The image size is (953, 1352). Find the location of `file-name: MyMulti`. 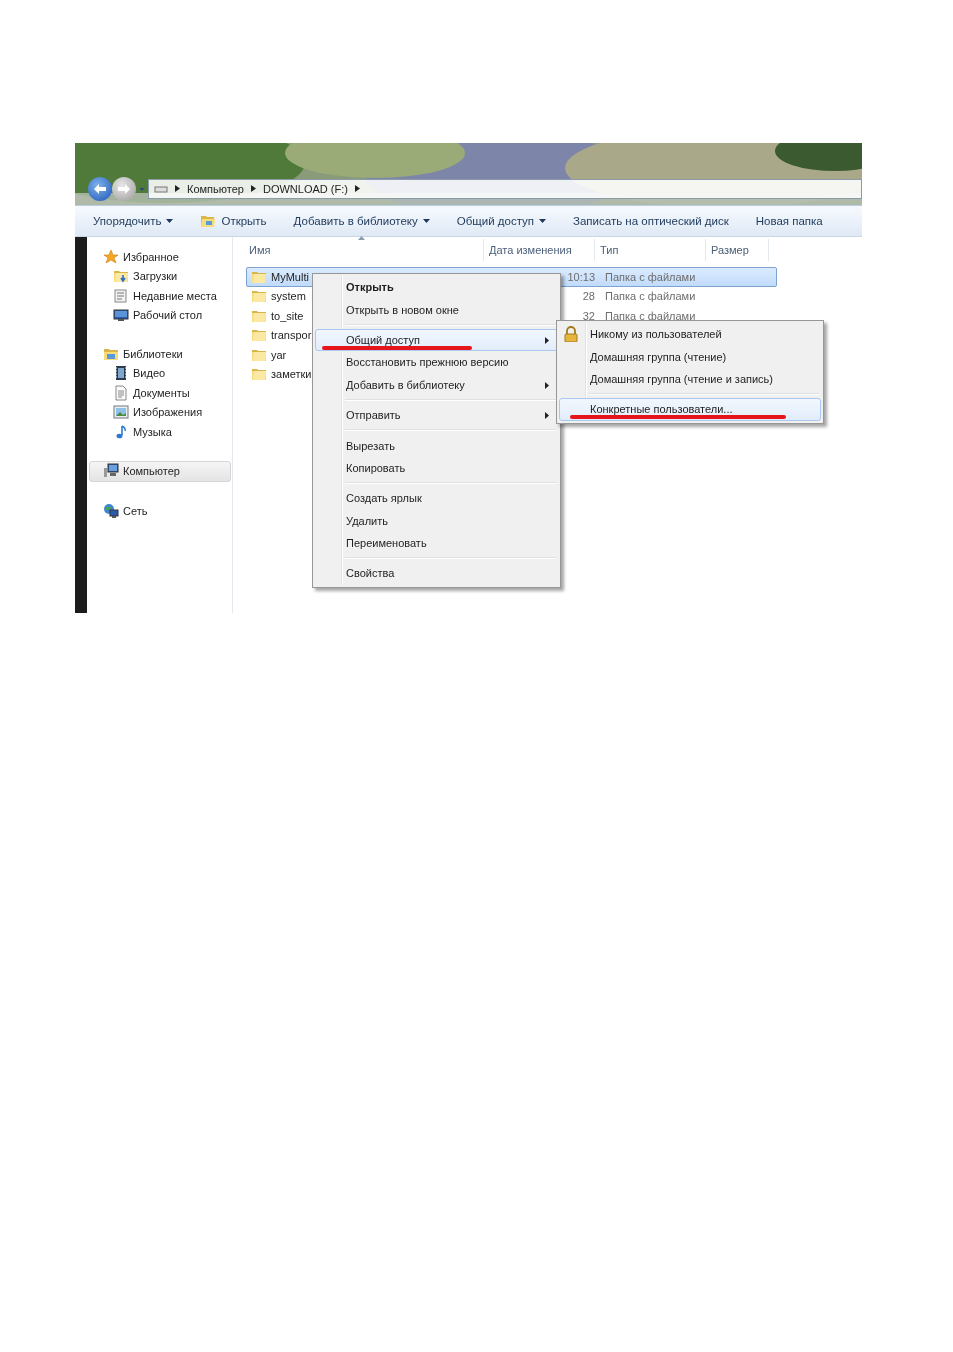

file-name: MyMulti is located at coordinates (290, 276).